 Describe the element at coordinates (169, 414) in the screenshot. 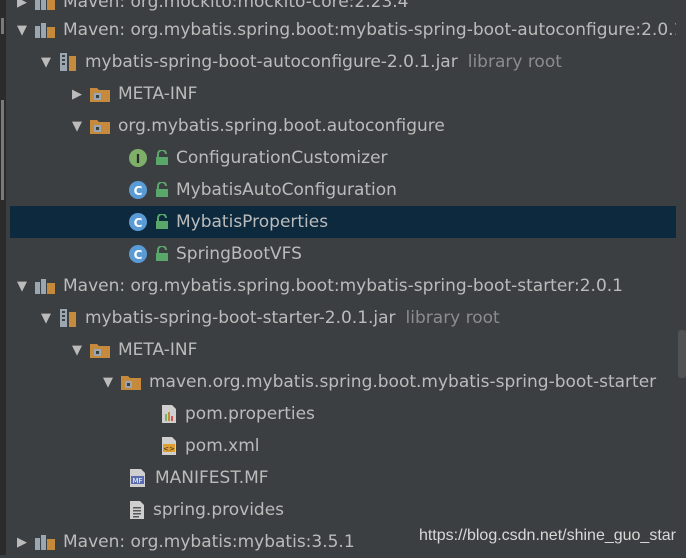

I see `properties-file-icon` at that location.